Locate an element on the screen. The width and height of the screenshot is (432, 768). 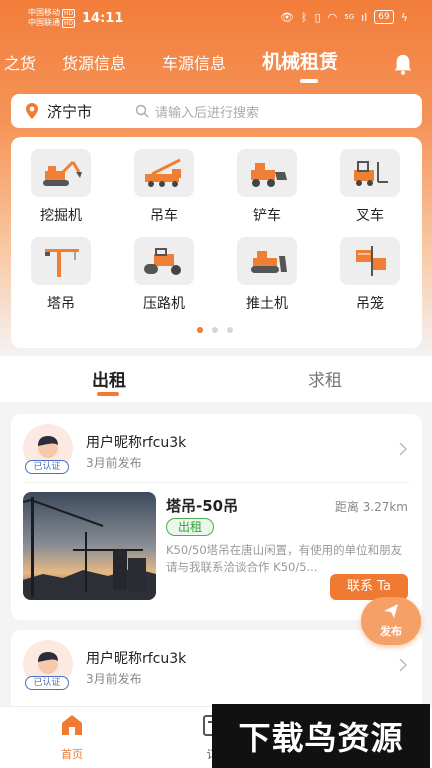
top-tabs: 之货 货源信息 车源信息 机械租赁 is located at coordinates (216, 64).